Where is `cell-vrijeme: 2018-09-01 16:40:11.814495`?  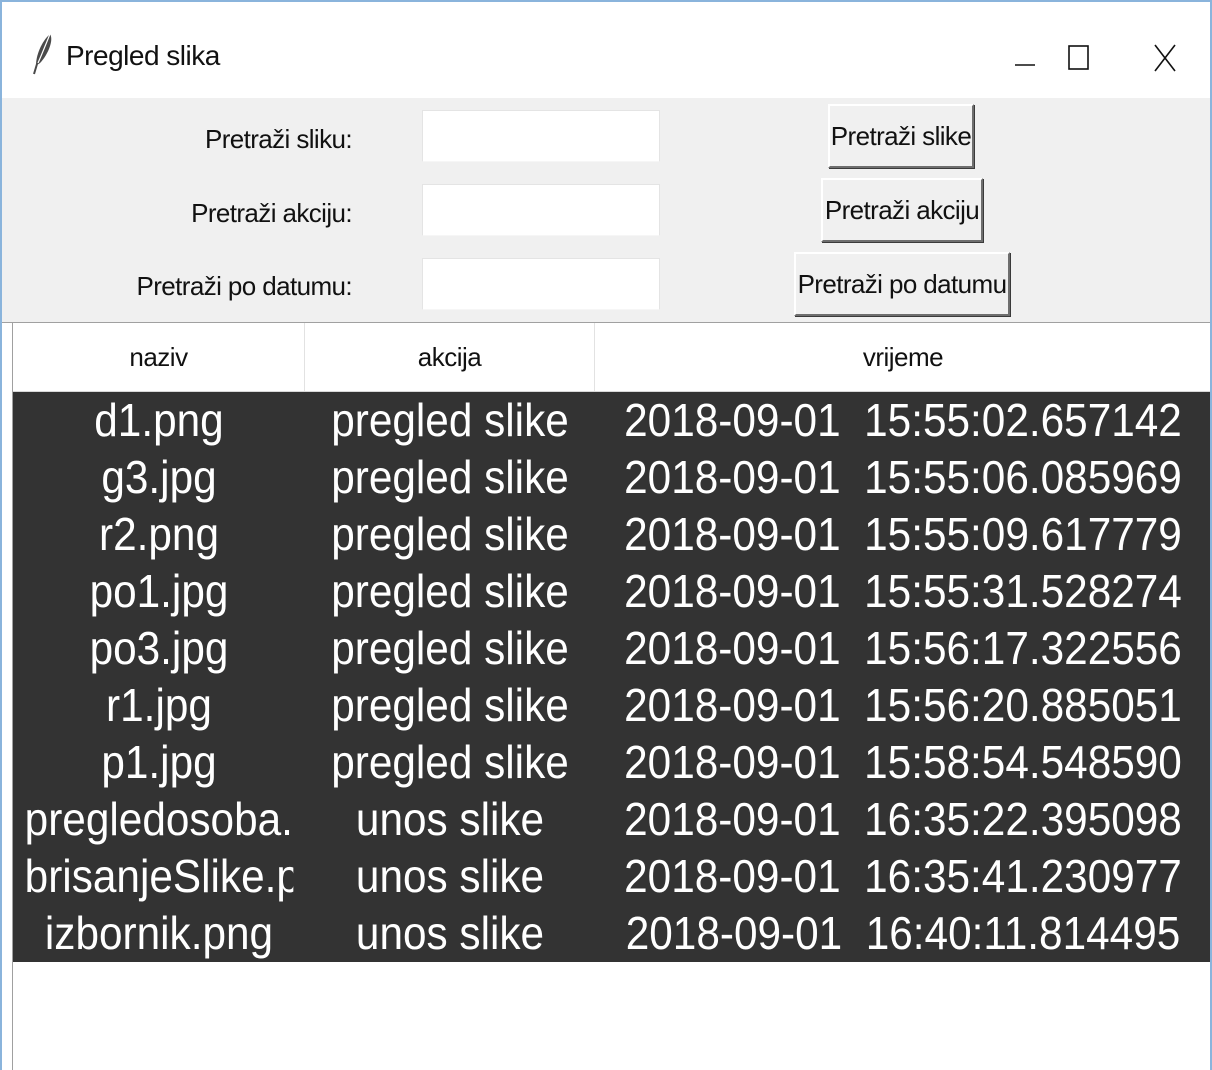 cell-vrijeme: 2018-09-01 16:40:11.814495 is located at coordinates (903, 933).